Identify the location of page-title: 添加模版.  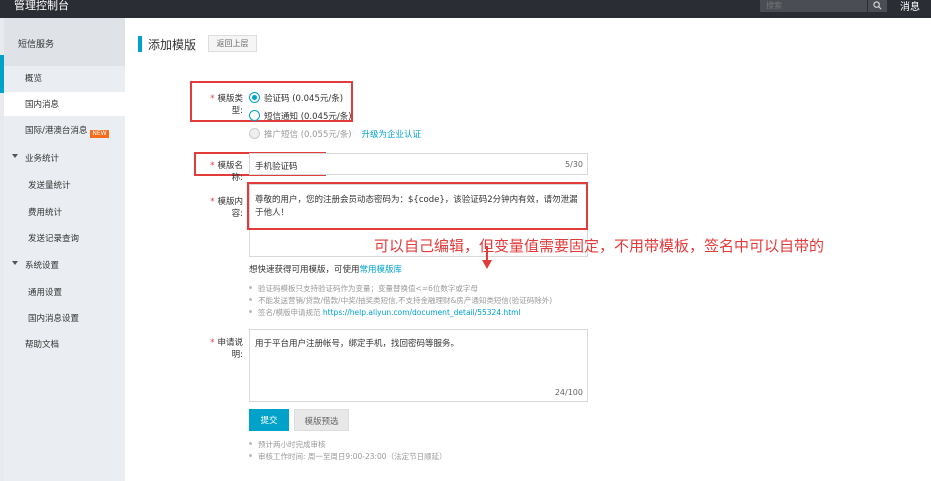
(172, 45).